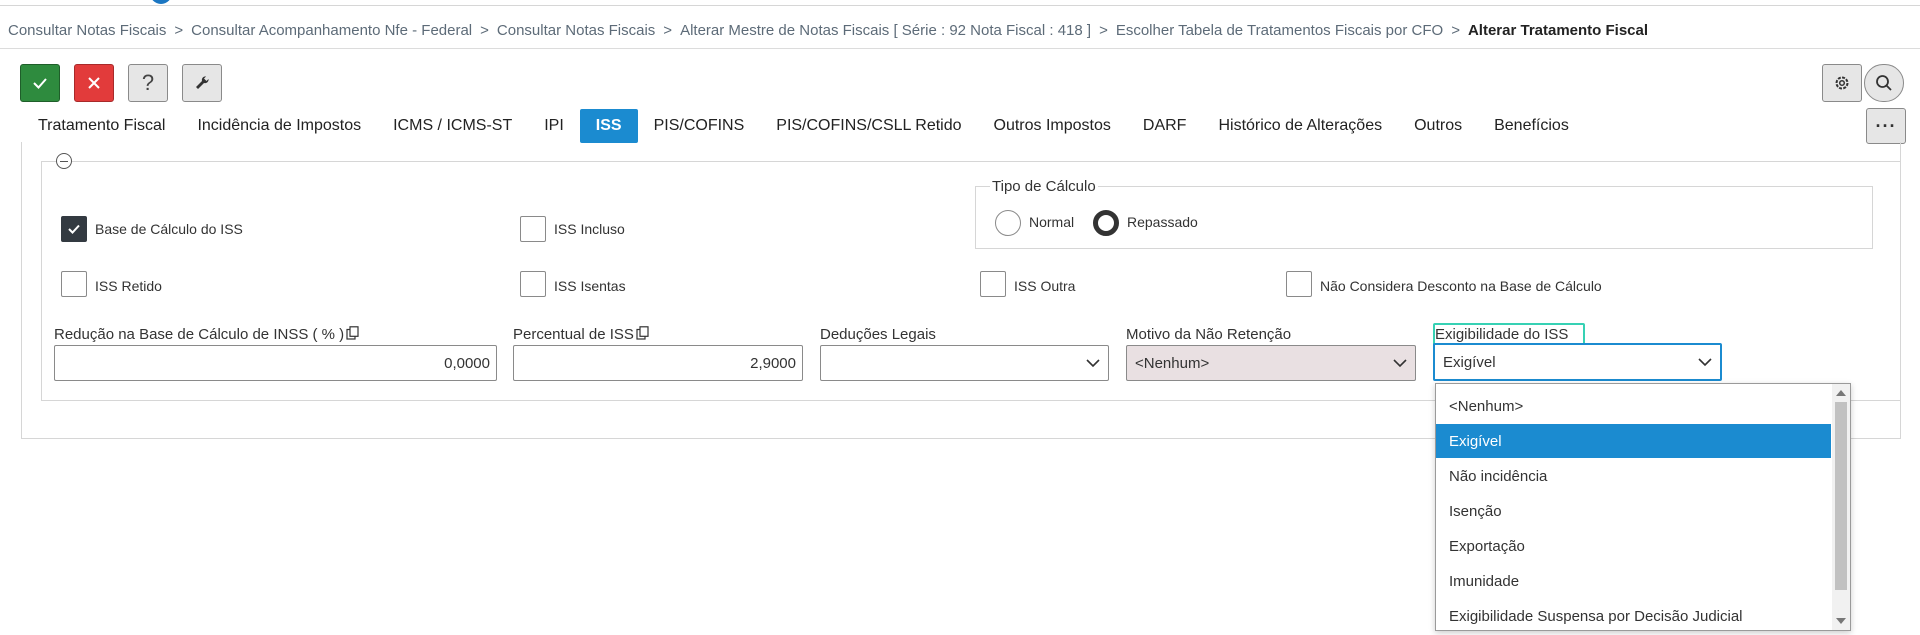 This screenshot has height=635, width=1920. I want to click on label-reducao-base: Redução na Base de Cálculo de INSS ( % ), so click(206, 334).